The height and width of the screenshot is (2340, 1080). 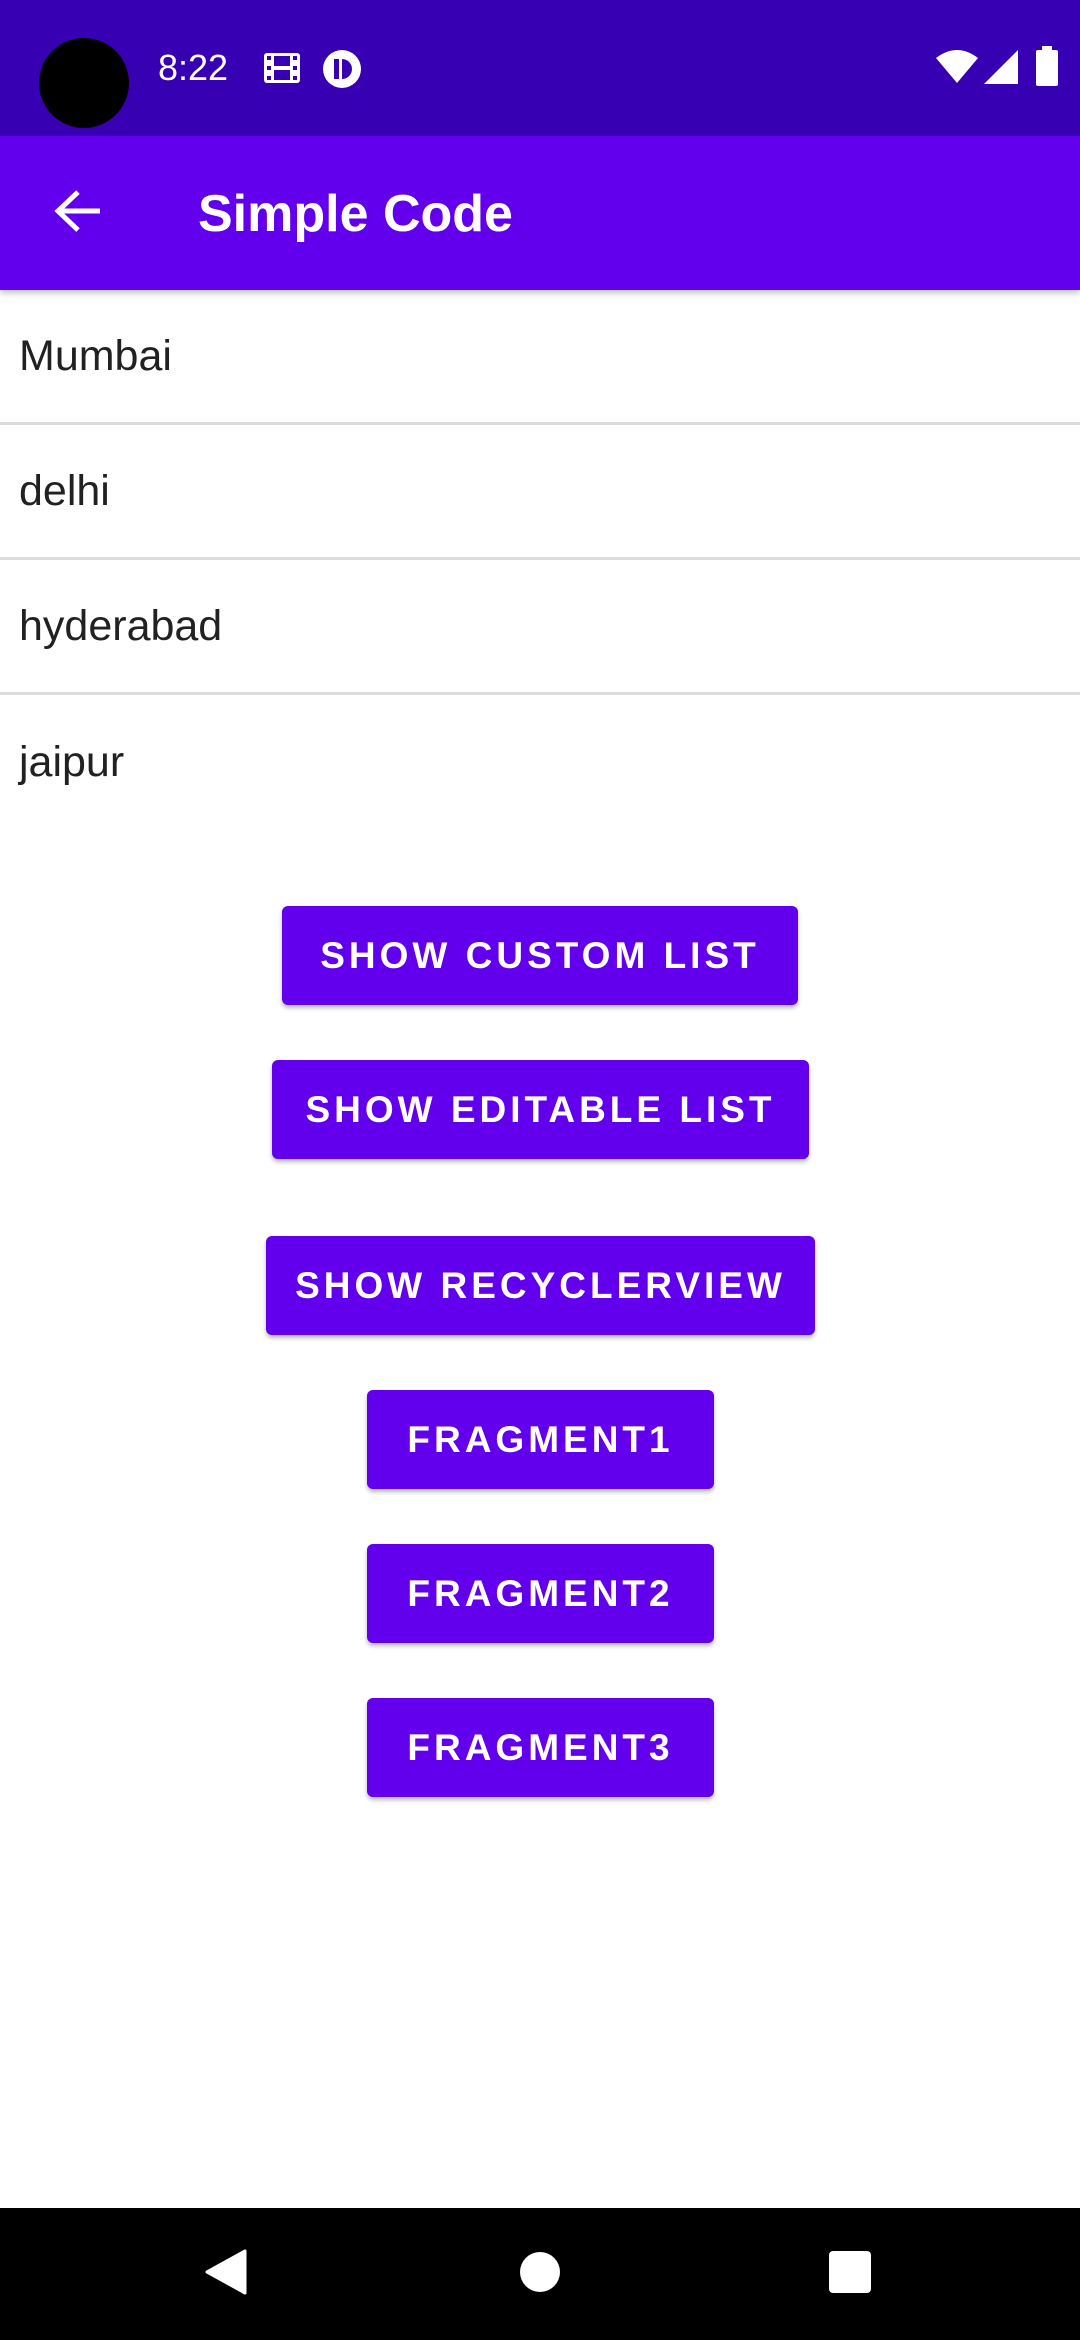 What do you see at coordinates (957, 67) in the screenshot?
I see `wifi-icon` at bounding box center [957, 67].